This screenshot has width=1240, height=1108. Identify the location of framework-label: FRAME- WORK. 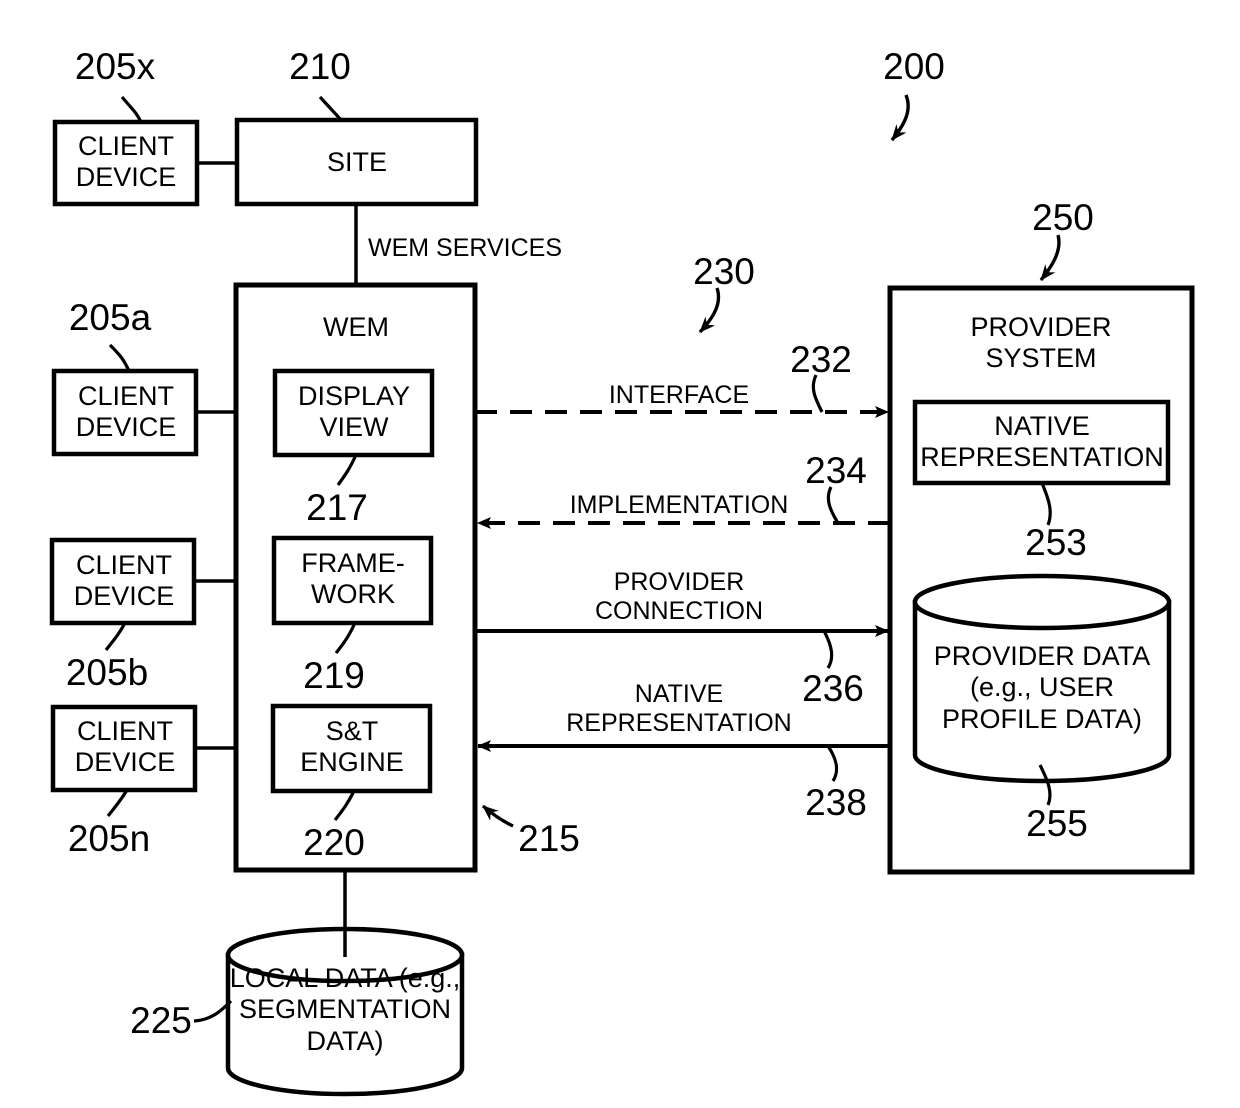
(353, 579).